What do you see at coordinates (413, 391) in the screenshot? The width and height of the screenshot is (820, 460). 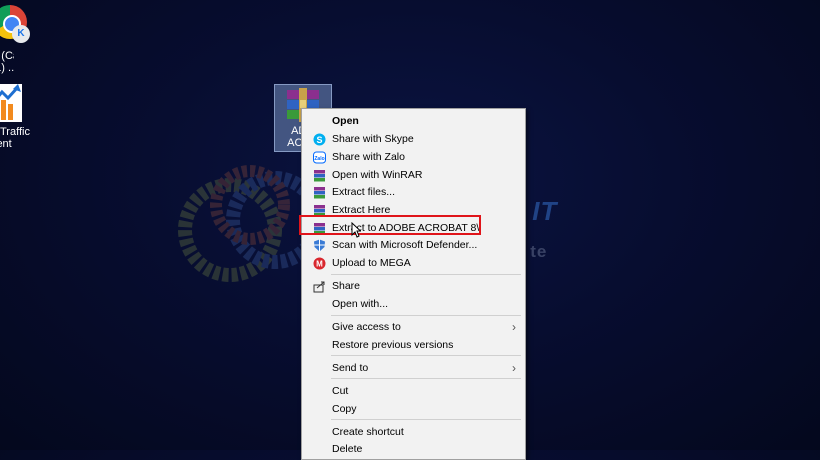 I see `menu-item-cut: Cut` at bounding box center [413, 391].